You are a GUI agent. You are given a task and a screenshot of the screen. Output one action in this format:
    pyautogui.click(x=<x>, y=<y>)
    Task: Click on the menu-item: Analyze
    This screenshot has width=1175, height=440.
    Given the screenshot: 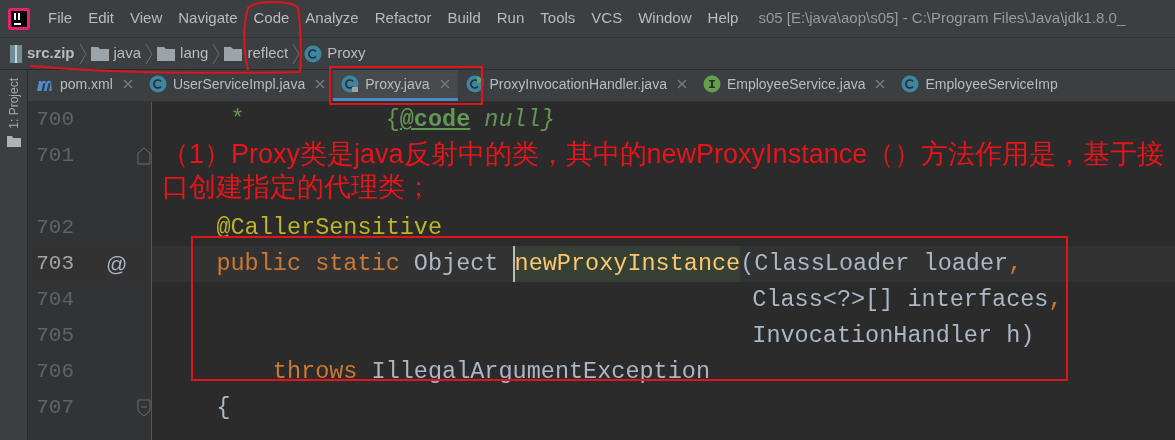 What is the action you would take?
    pyautogui.click(x=332, y=18)
    